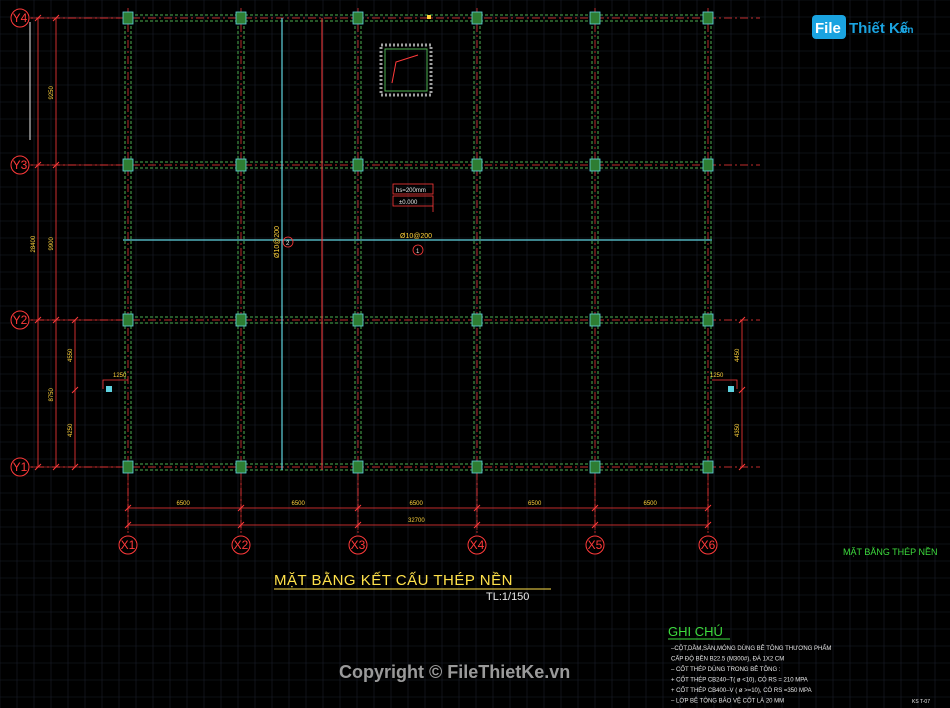 The image size is (950, 708). Describe the element at coordinates (406, 56) in the screenshot. I see `floor-opening` at that location.